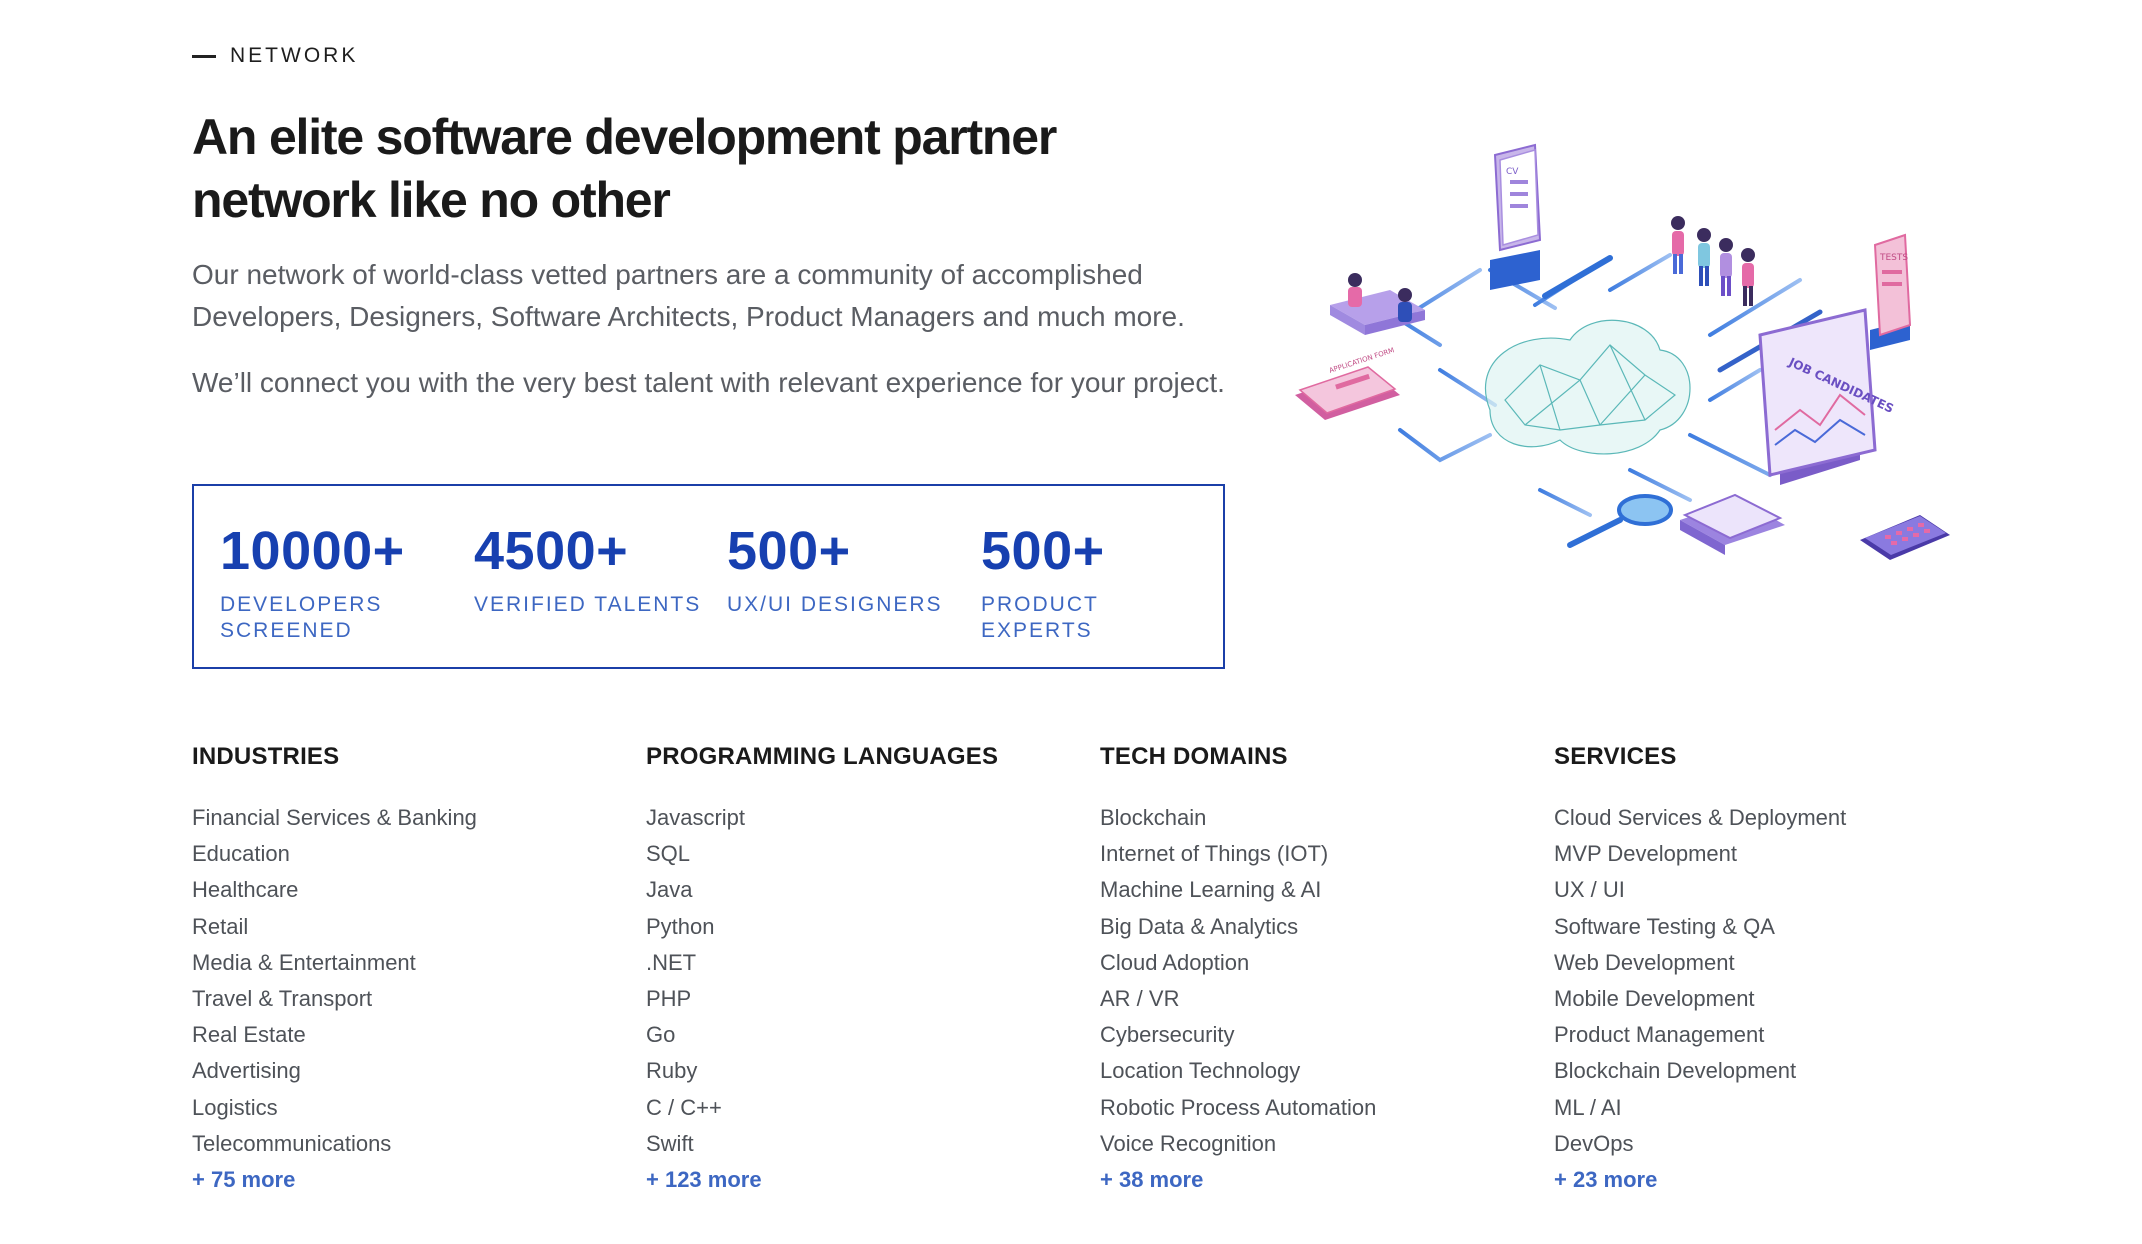 The image size is (2142, 1244). What do you see at coordinates (1200, 1071) in the screenshot?
I see `list-item: Location Technology` at bounding box center [1200, 1071].